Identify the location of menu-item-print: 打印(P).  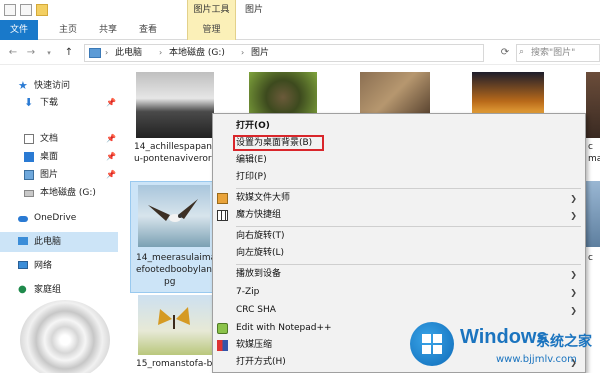
(399, 177).